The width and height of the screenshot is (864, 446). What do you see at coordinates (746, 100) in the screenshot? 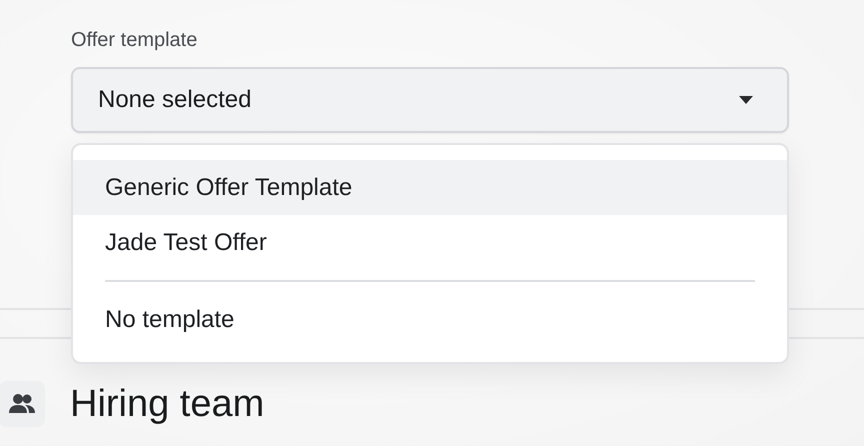
I see `caret-icon` at bounding box center [746, 100].